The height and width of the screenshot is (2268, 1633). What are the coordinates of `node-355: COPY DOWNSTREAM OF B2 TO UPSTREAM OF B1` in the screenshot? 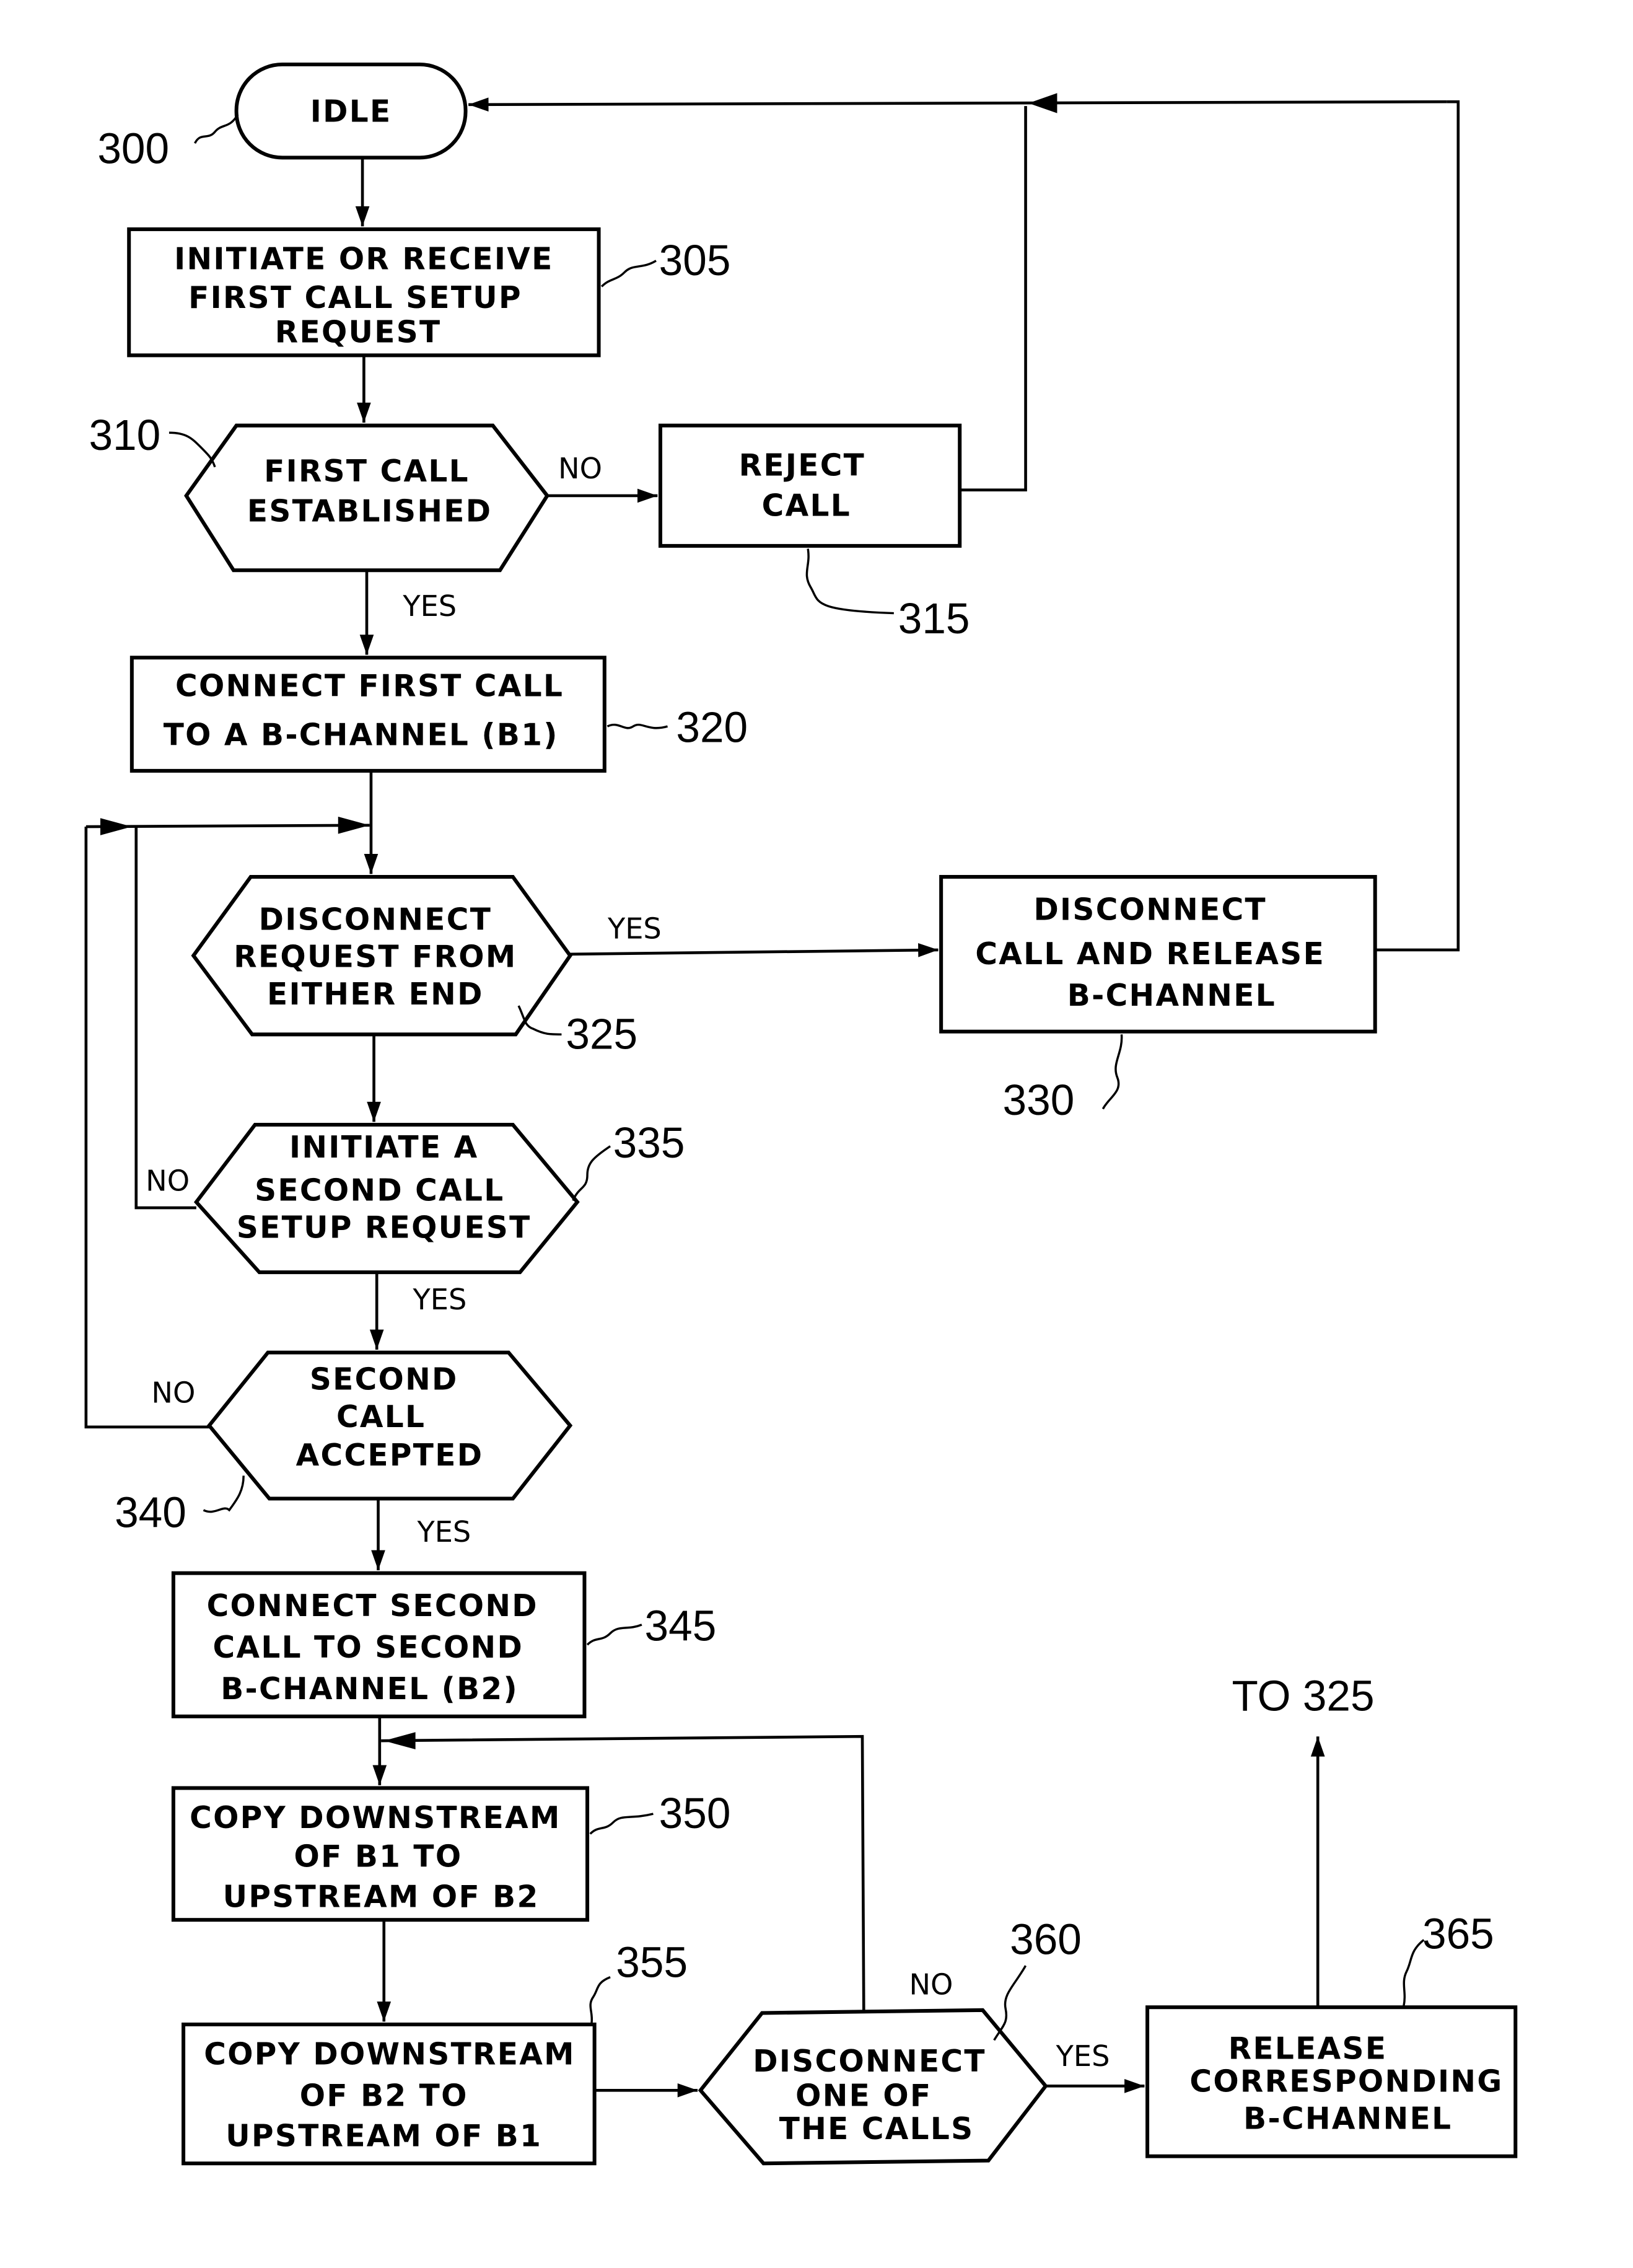 It's located at (389, 2094).